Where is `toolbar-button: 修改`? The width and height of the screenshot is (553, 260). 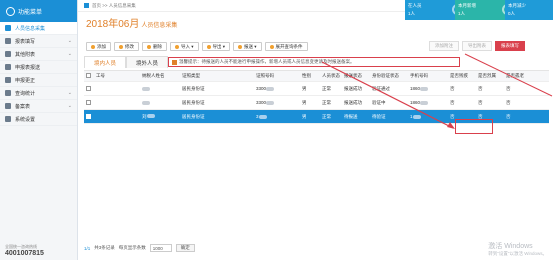
toolbar-button: 修改 is located at coordinates (126, 46).